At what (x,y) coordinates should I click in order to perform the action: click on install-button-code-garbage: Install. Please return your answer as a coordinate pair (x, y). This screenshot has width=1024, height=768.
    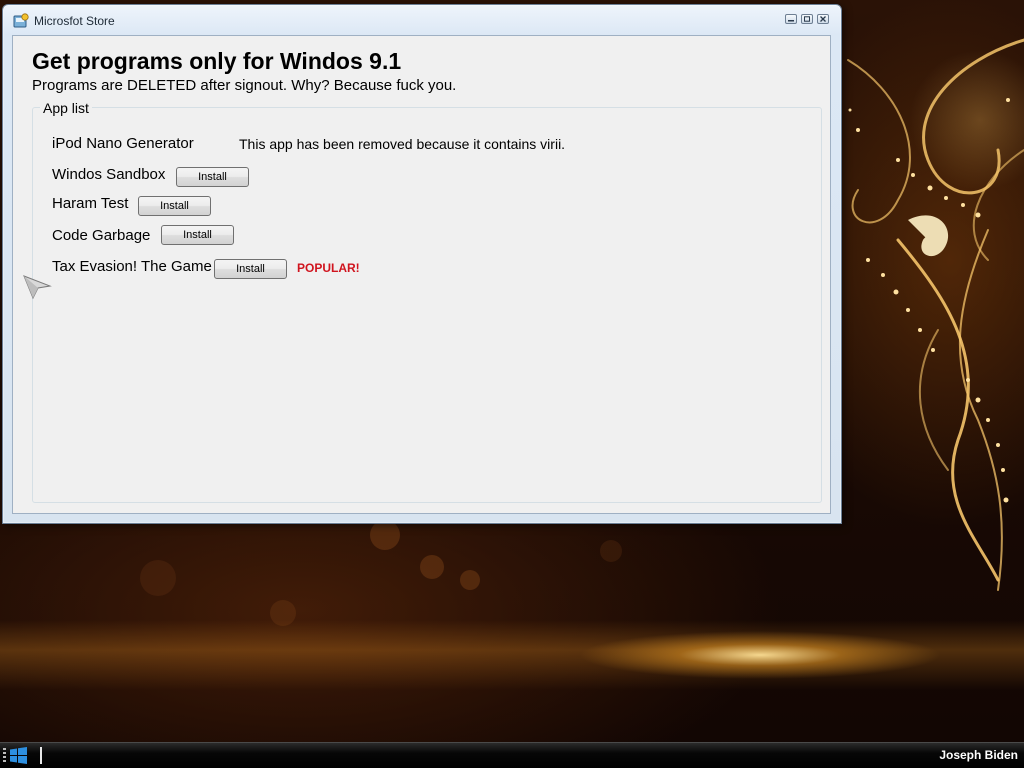
    Looking at the image, I should click on (197, 235).